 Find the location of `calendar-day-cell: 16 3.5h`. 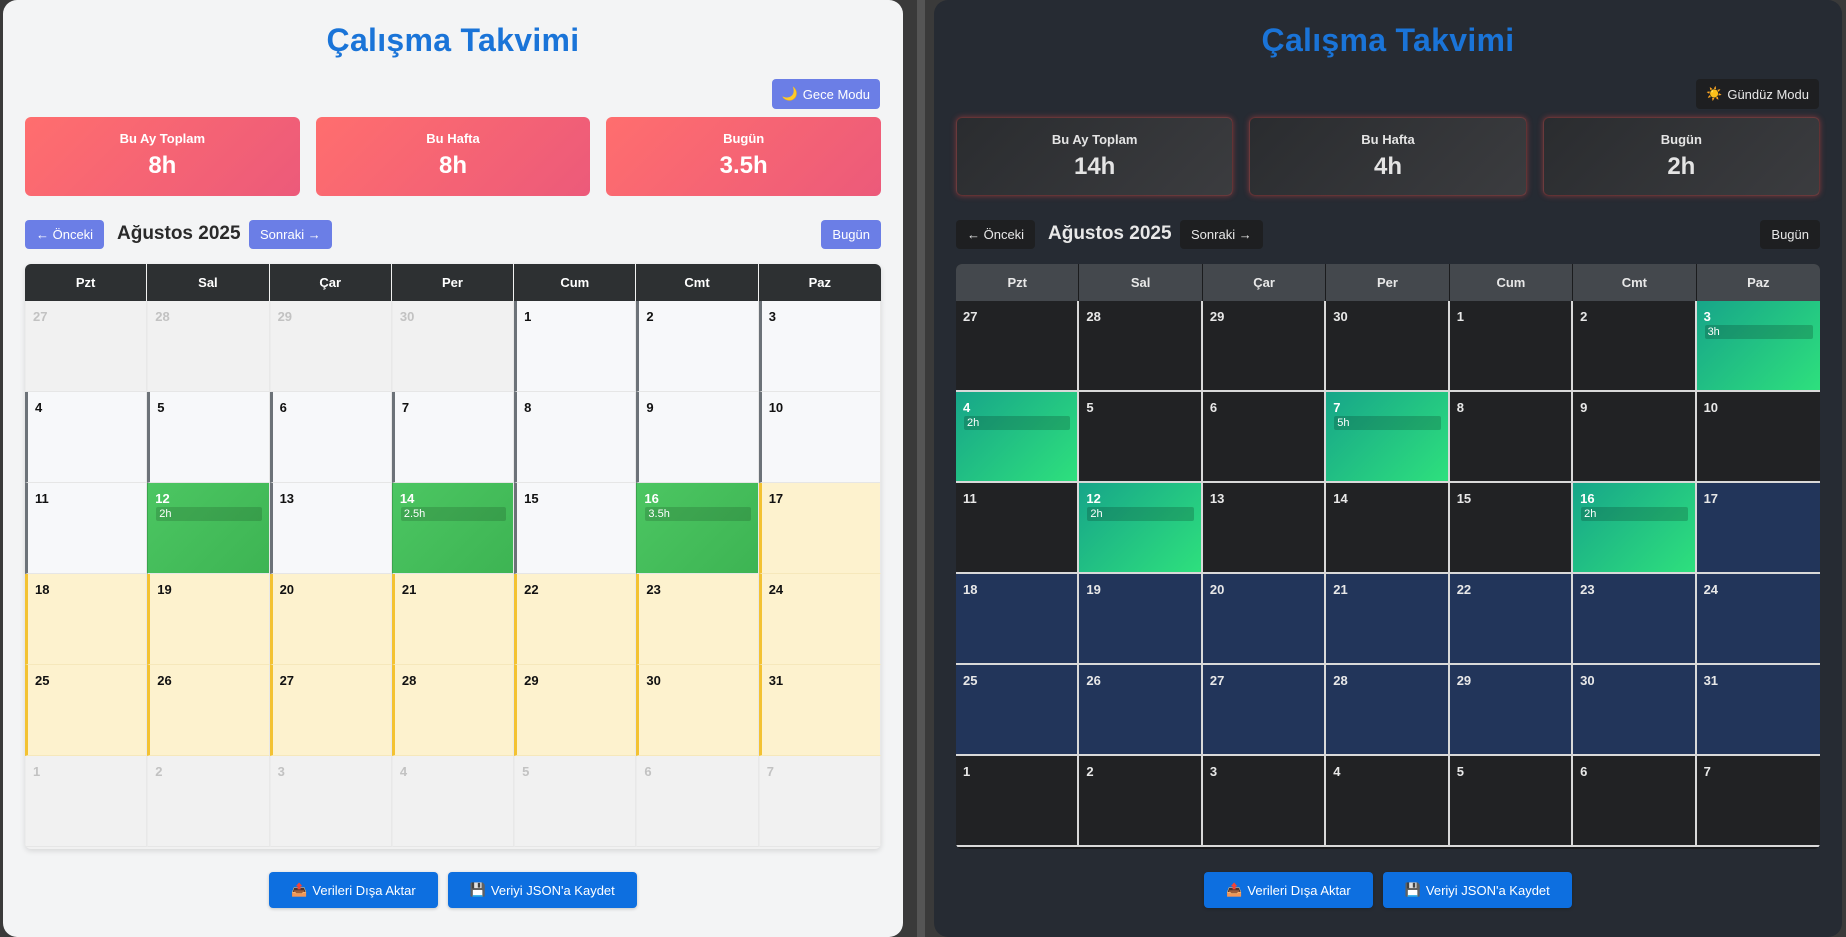

calendar-day-cell: 16 3.5h is located at coordinates (697, 528).